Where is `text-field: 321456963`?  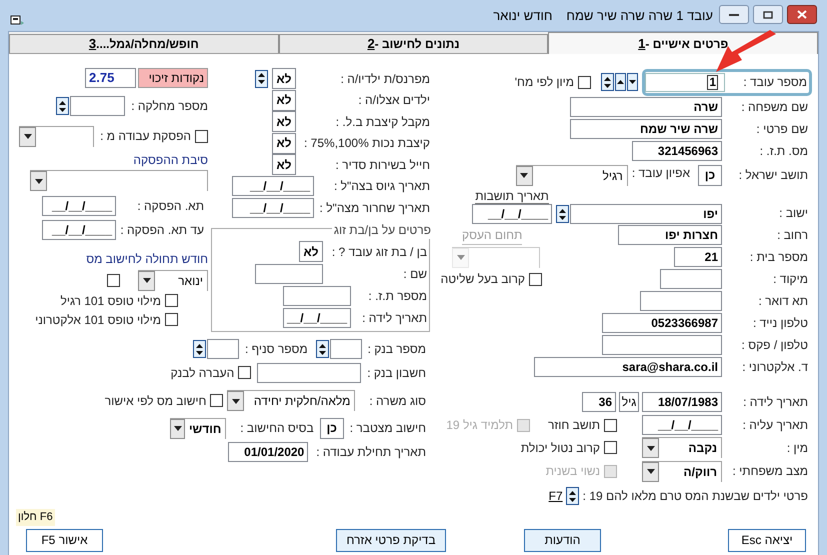 text-field: 321456963 is located at coordinates (677, 151).